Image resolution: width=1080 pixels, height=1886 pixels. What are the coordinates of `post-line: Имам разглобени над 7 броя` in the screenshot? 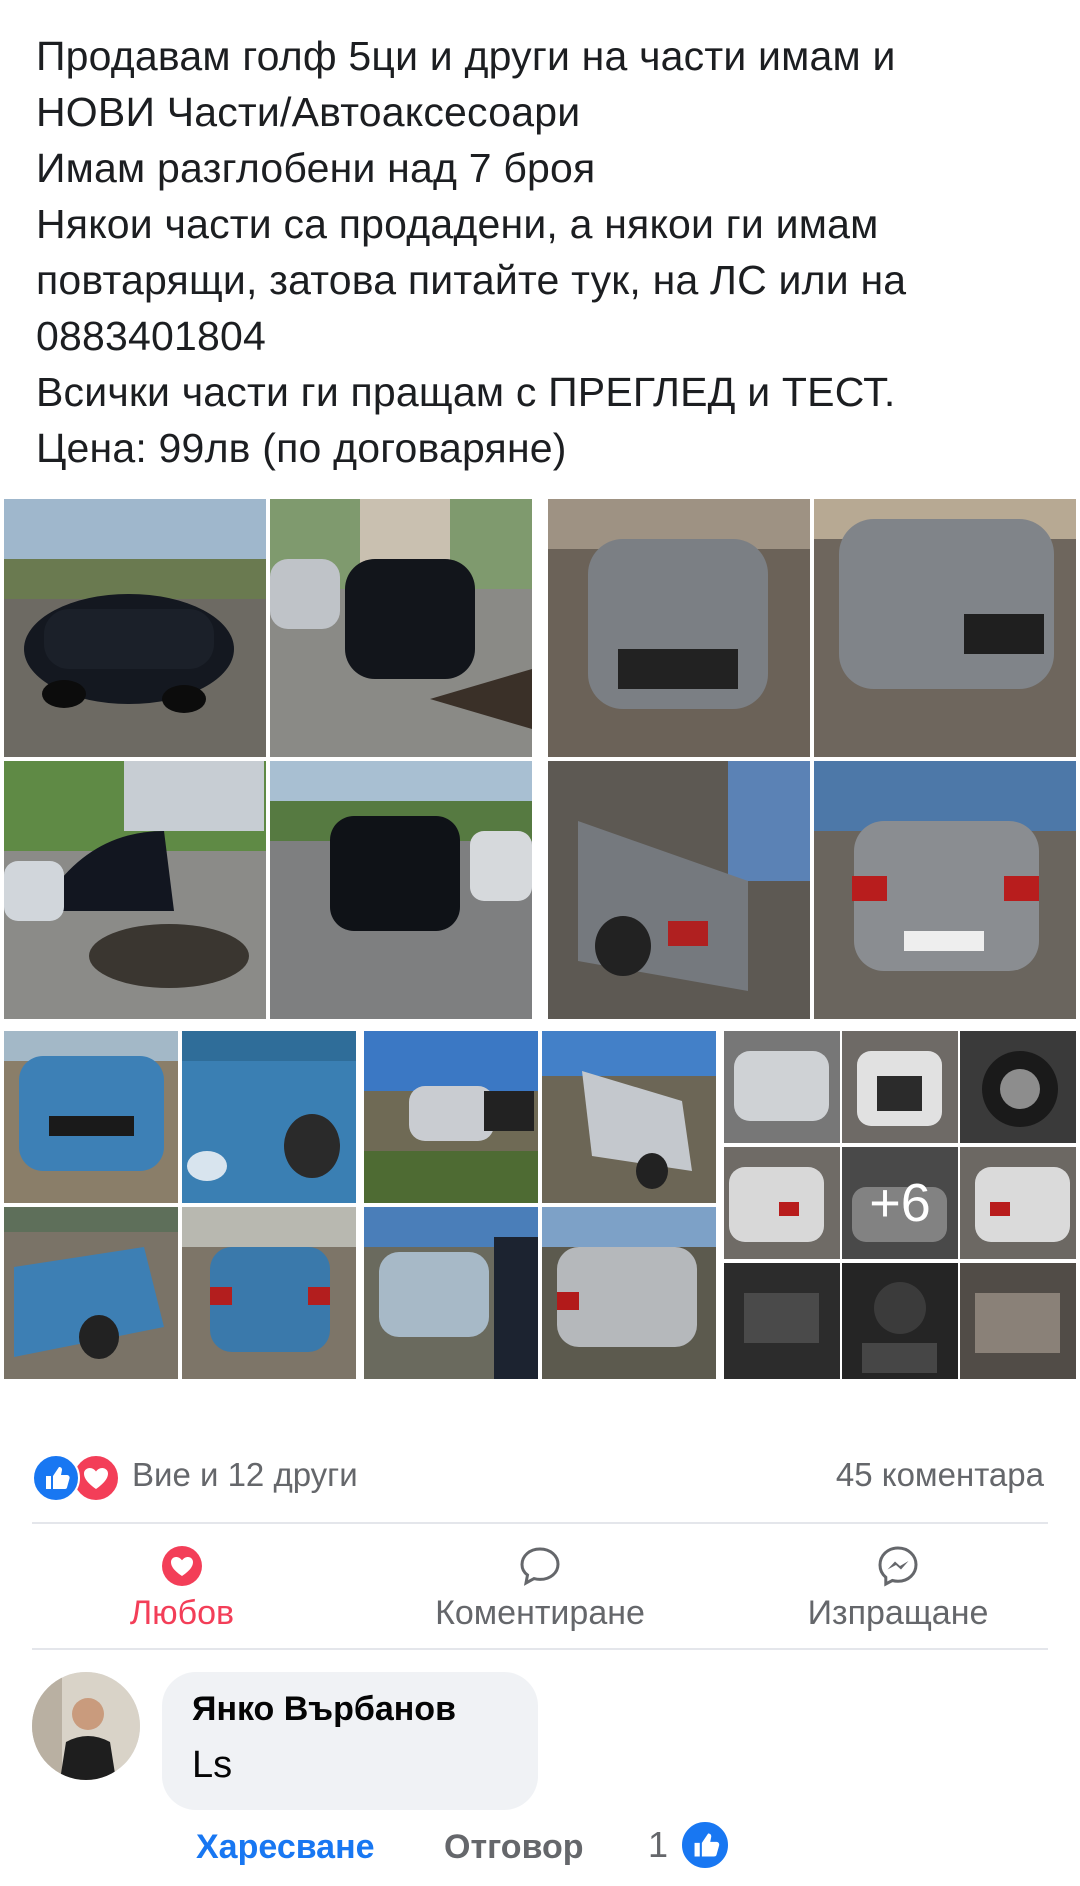 It's located at (316, 168).